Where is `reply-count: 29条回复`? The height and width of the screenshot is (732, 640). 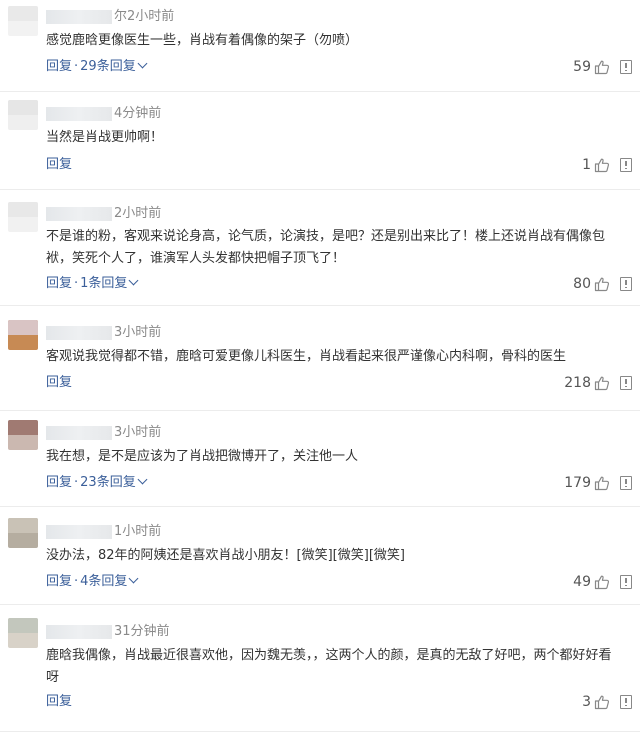 reply-count: 29条回复 is located at coordinates (108, 66).